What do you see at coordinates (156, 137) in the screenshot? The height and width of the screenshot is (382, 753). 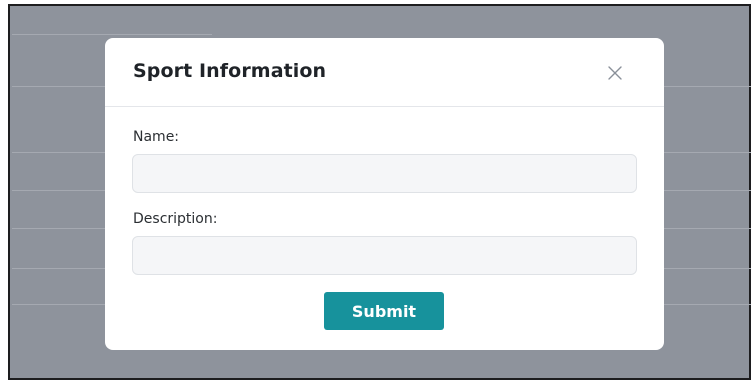 I see `name-label: Name:` at bounding box center [156, 137].